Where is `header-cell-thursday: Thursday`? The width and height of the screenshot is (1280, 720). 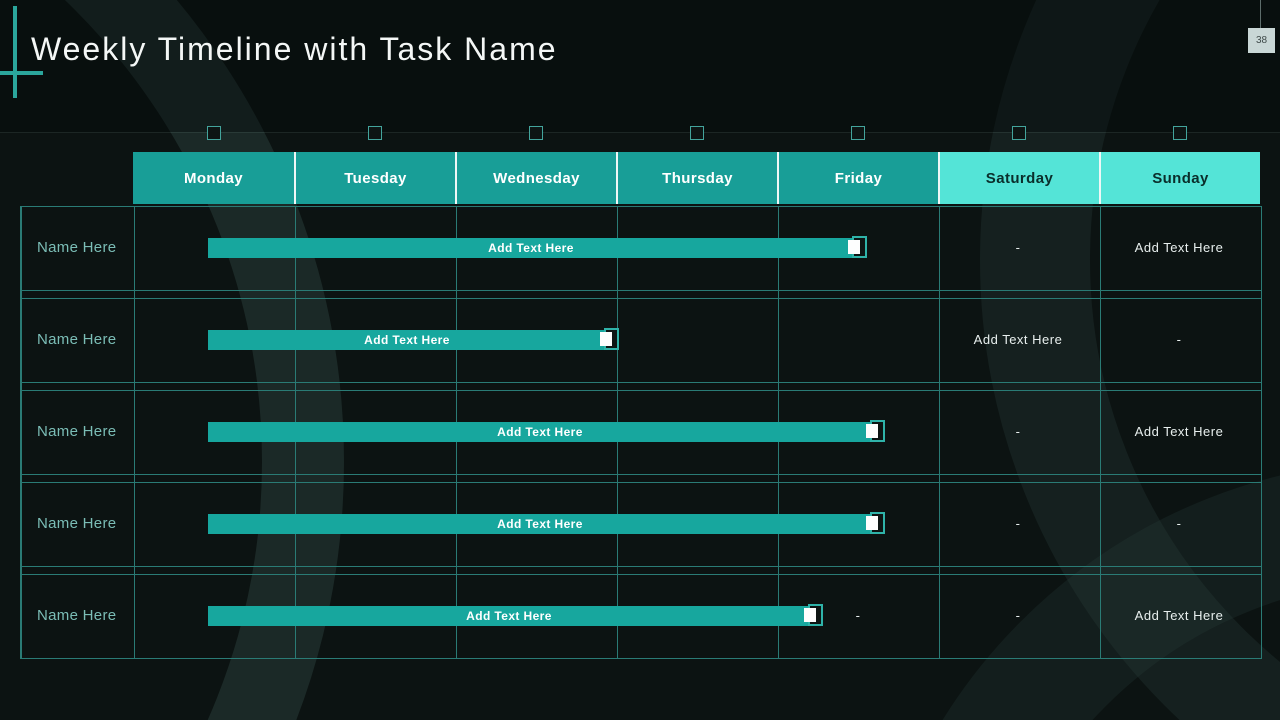 header-cell-thursday: Thursday is located at coordinates (696, 178).